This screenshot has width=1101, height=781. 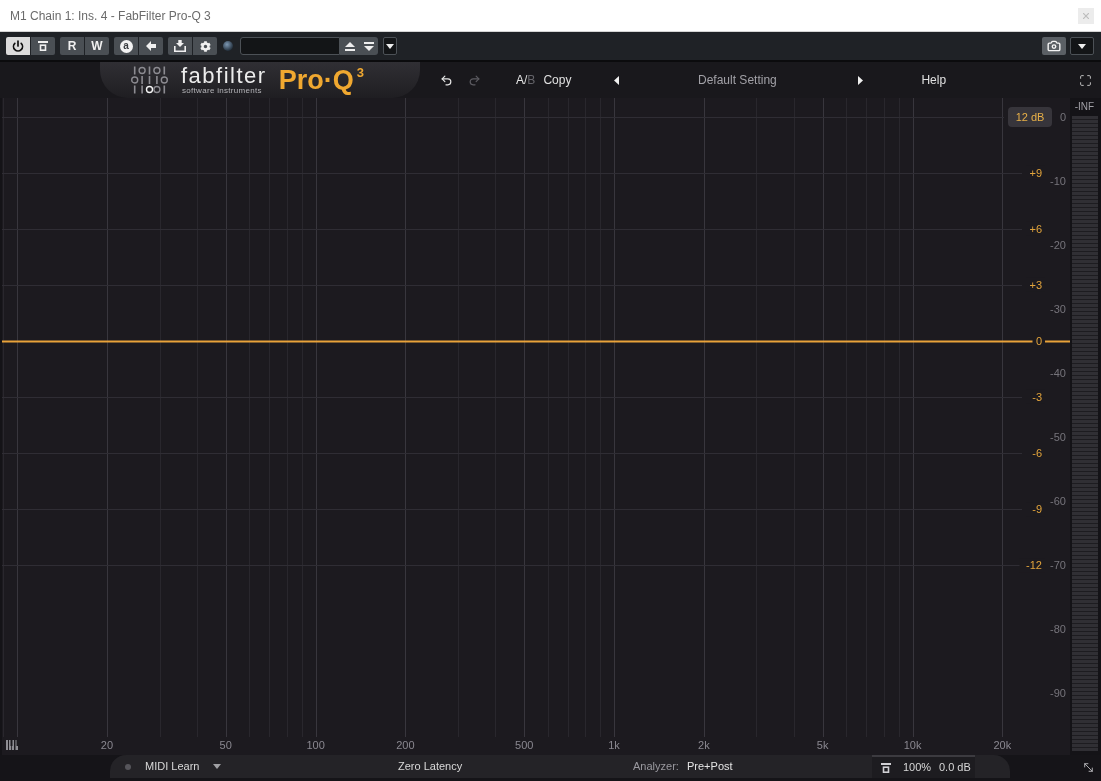 What do you see at coordinates (934, 80) in the screenshot?
I see `help-button: Help` at bounding box center [934, 80].